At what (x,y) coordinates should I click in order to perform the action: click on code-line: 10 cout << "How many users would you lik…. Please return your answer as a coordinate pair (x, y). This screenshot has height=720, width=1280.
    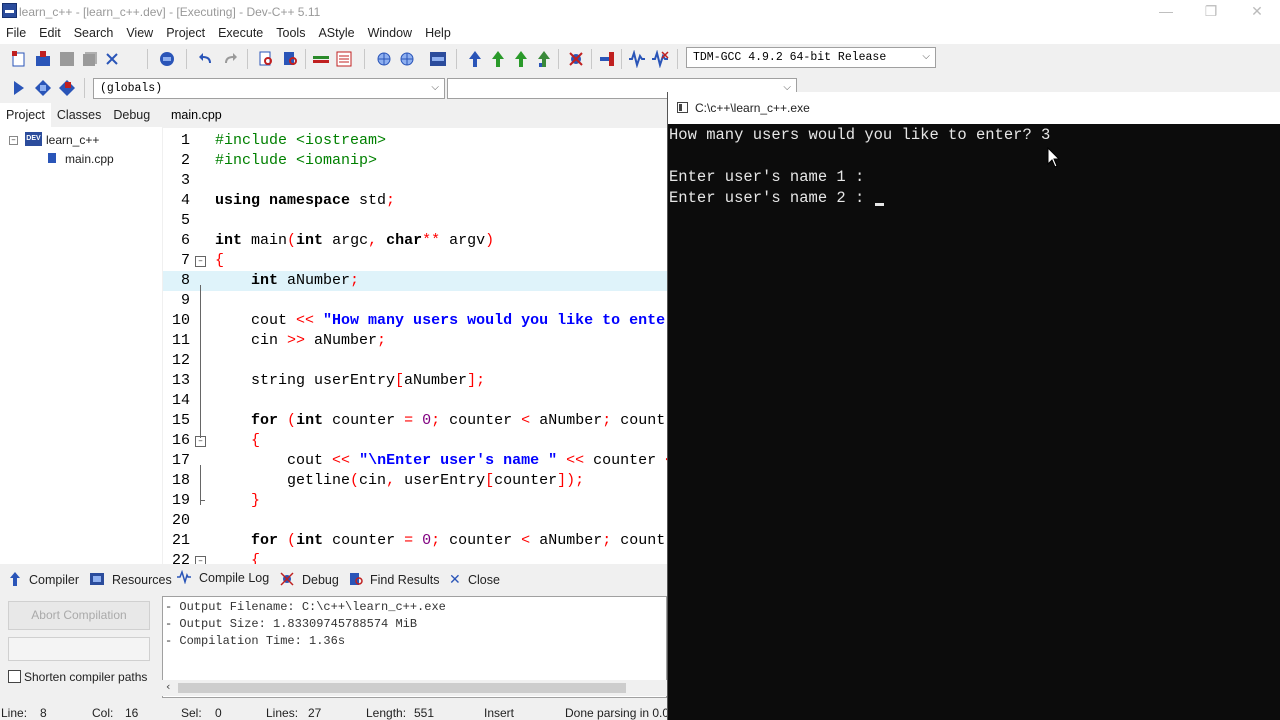
    Looking at the image, I should click on (415, 321).